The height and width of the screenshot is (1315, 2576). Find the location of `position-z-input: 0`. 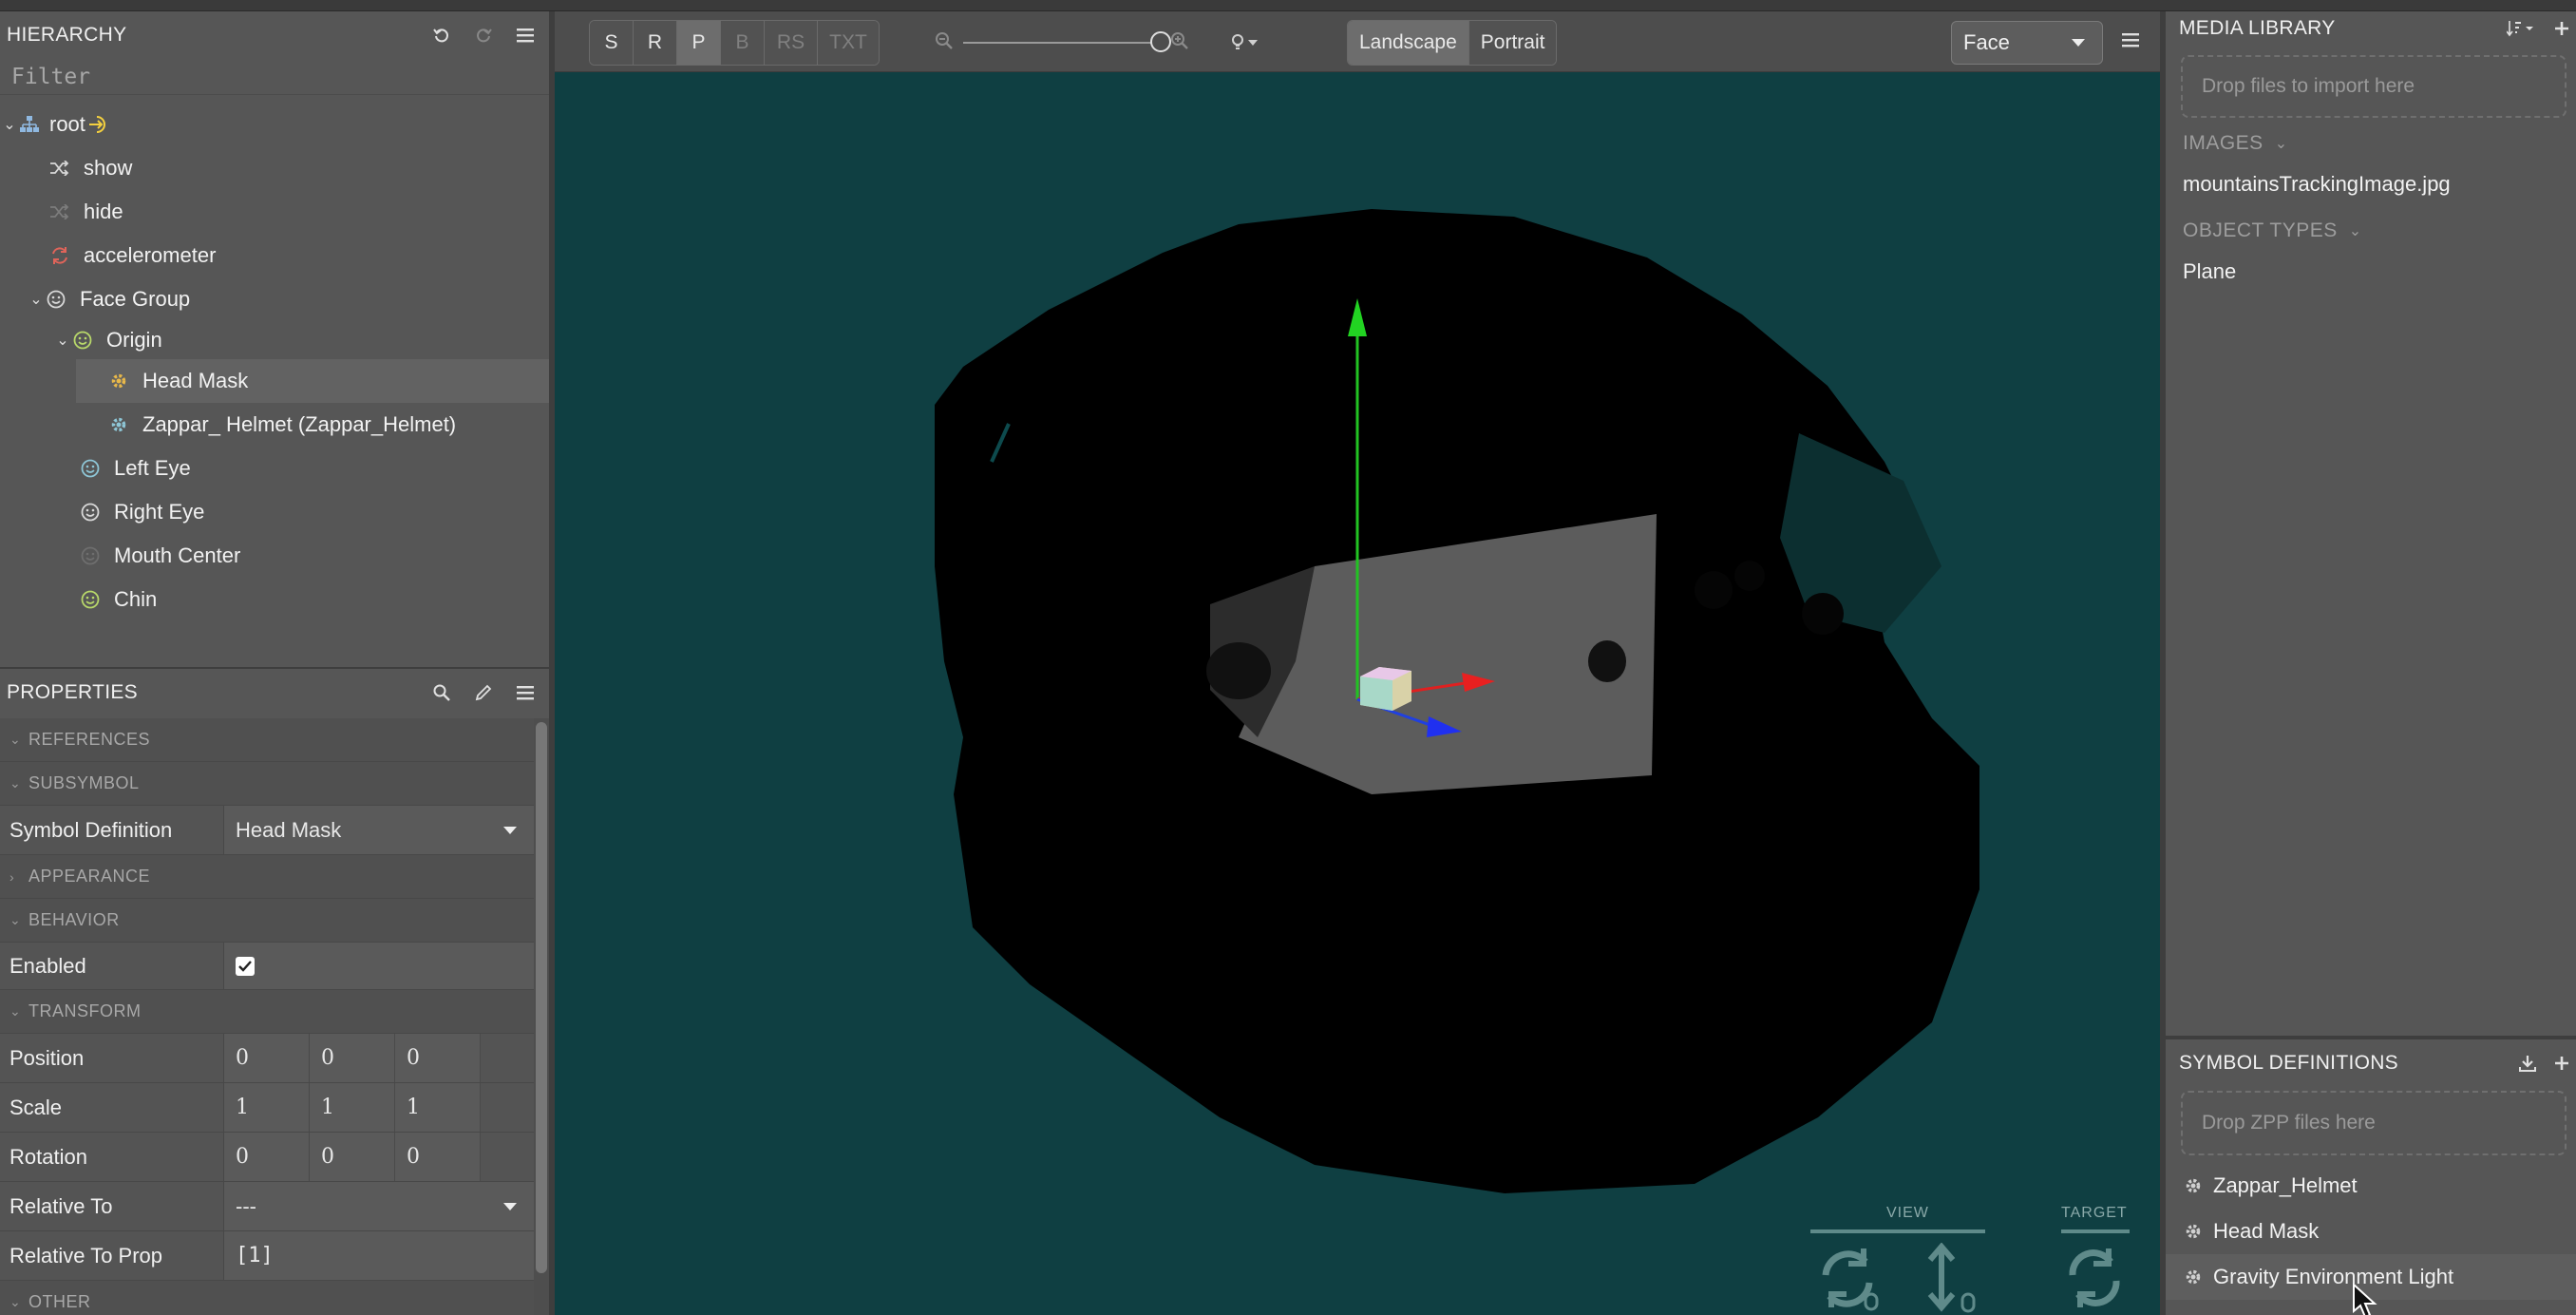

position-z-input: 0 is located at coordinates (438, 1058).